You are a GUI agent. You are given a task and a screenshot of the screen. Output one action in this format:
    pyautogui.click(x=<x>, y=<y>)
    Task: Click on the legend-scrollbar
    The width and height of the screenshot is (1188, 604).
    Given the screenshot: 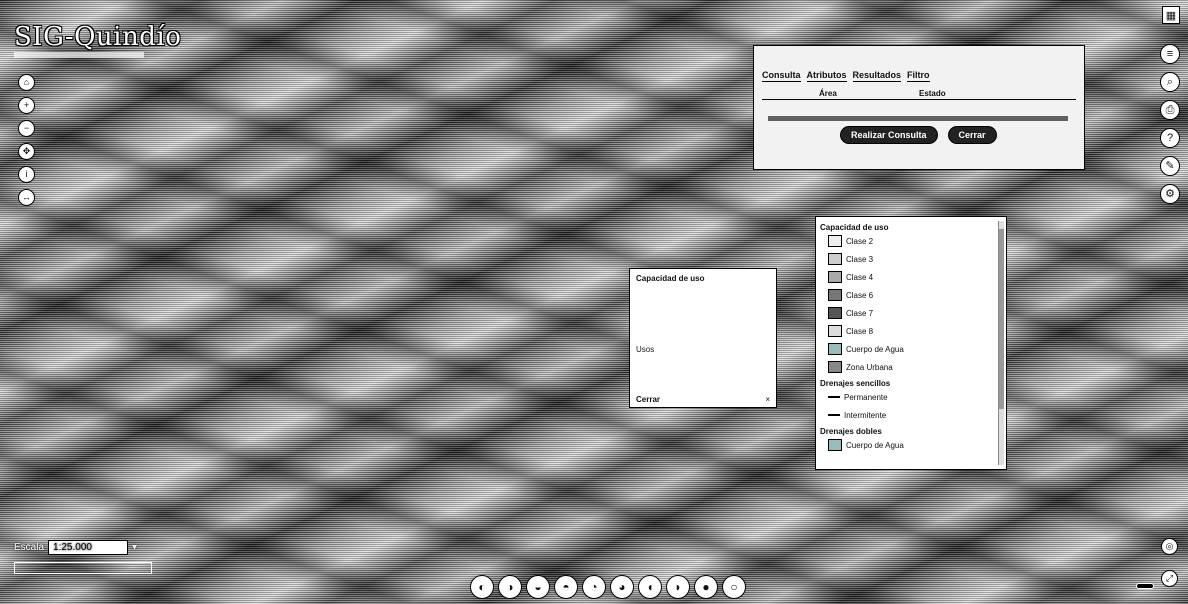 What is the action you would take?
    pyautogui.click(x=1001, y=343)
    